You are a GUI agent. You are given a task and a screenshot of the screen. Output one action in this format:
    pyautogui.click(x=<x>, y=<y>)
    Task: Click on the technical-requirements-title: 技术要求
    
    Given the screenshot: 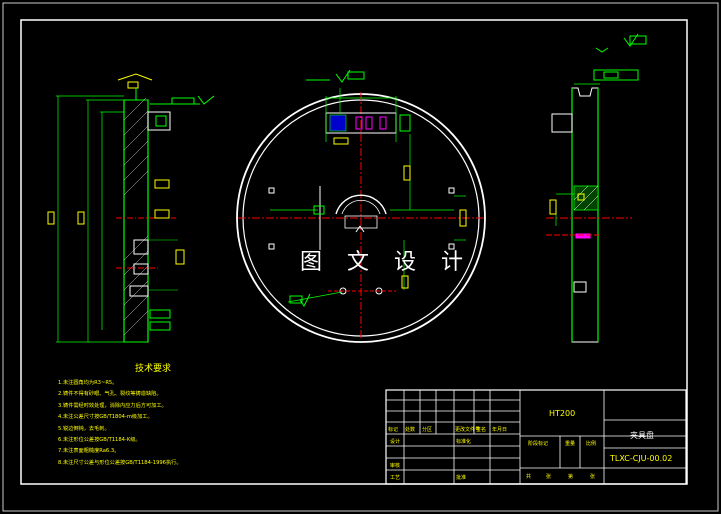 What is the action you would take?
    pyautogui.click(x=153, y=369)
    